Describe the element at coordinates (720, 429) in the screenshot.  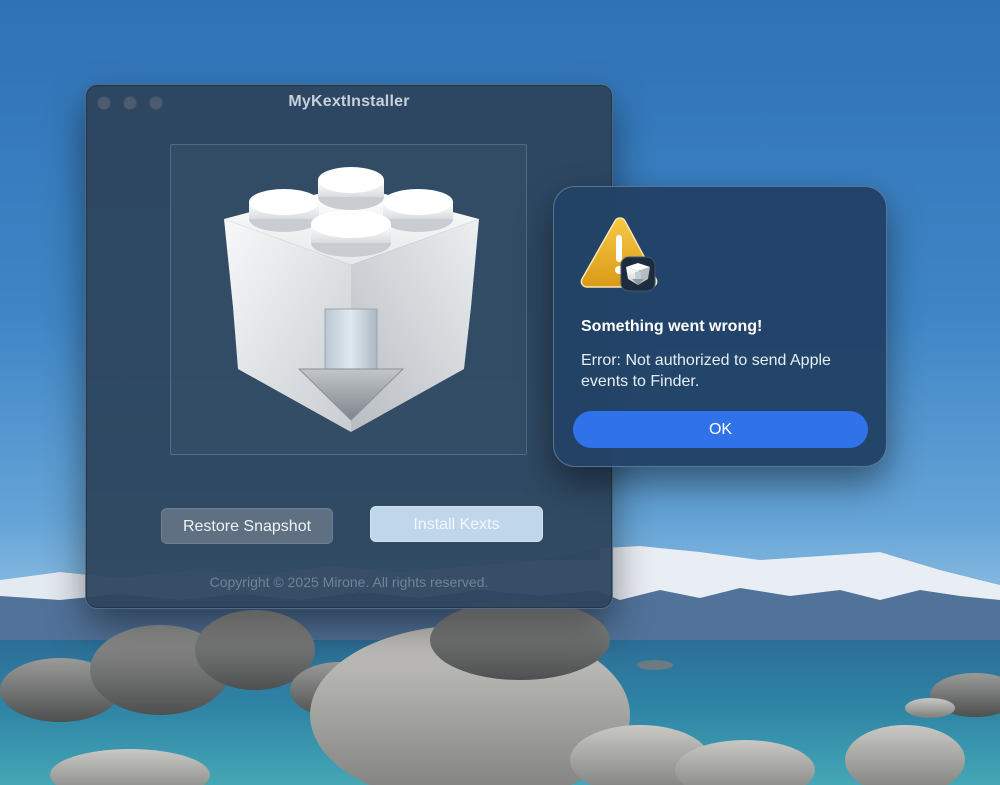
I see `ok-button: OK` at that location.